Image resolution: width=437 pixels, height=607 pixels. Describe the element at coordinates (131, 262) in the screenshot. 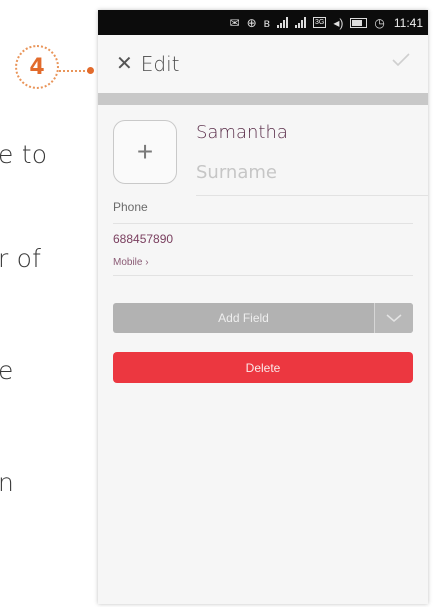

I see `phone-type-selector: Mobile ›` at that location.